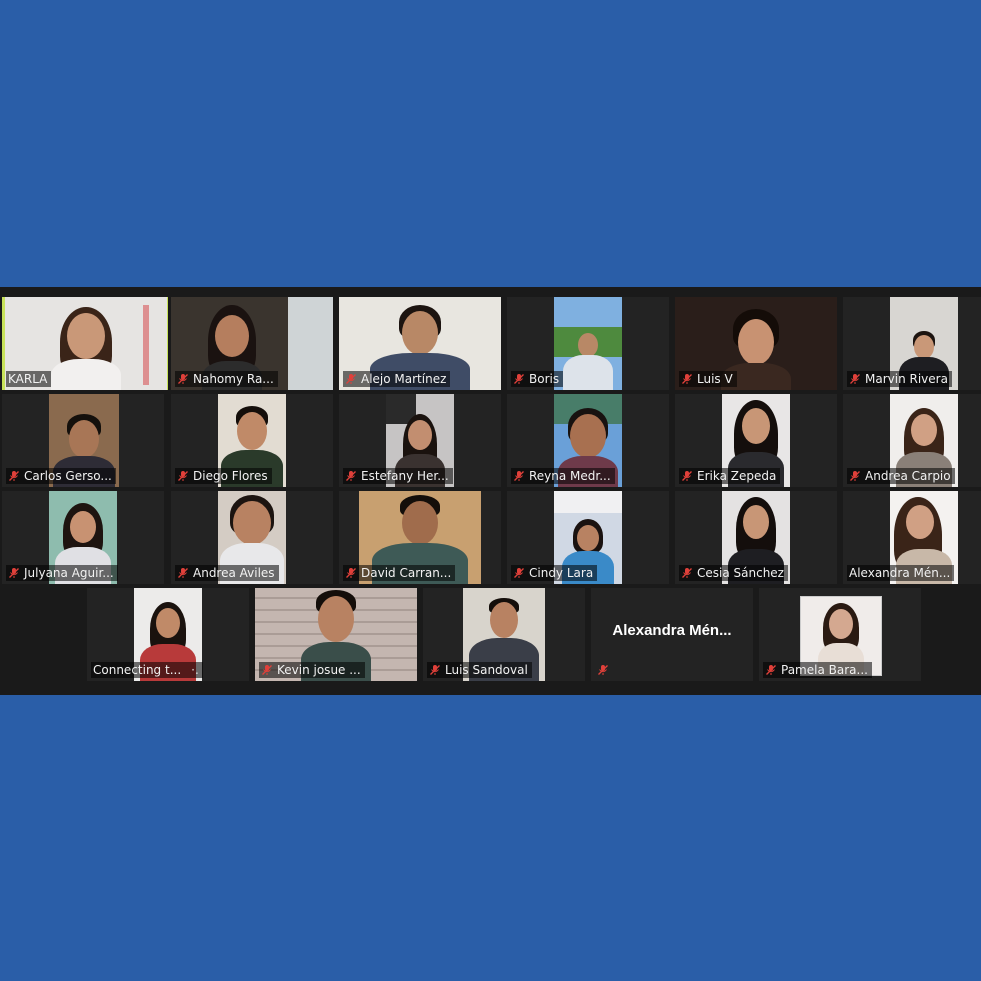  I want to click on participant-name: Cindy Lara, so click(561, 573).